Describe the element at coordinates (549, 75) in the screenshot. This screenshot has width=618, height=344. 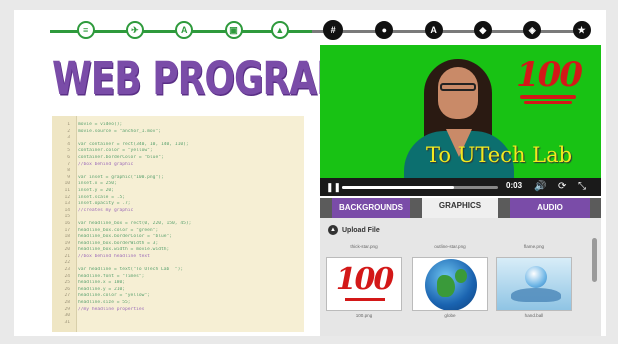
I see `hundred-overlay-graphic: 100` at that location.